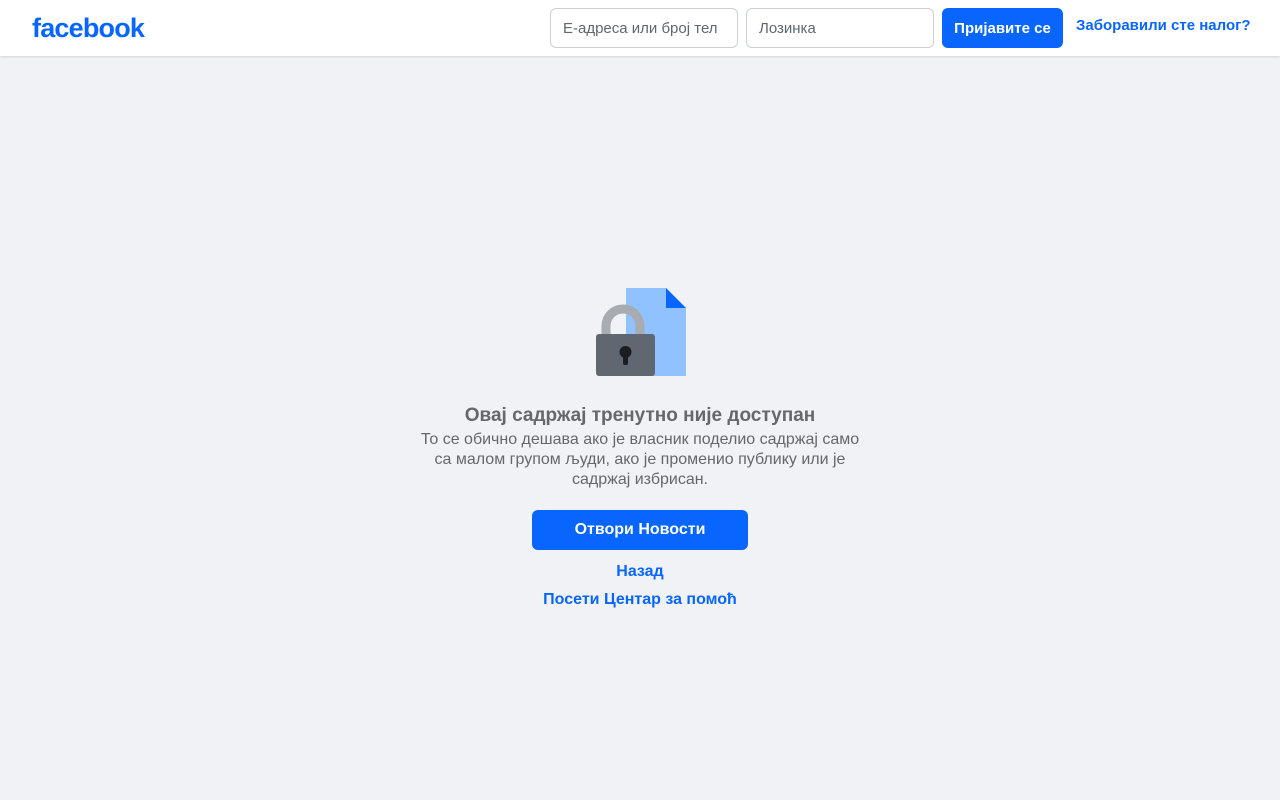  Describe the element at coordinates (1163, 25) in the screenshot. I see `forgot-account-link: Заборавили сте налог?` at that location.